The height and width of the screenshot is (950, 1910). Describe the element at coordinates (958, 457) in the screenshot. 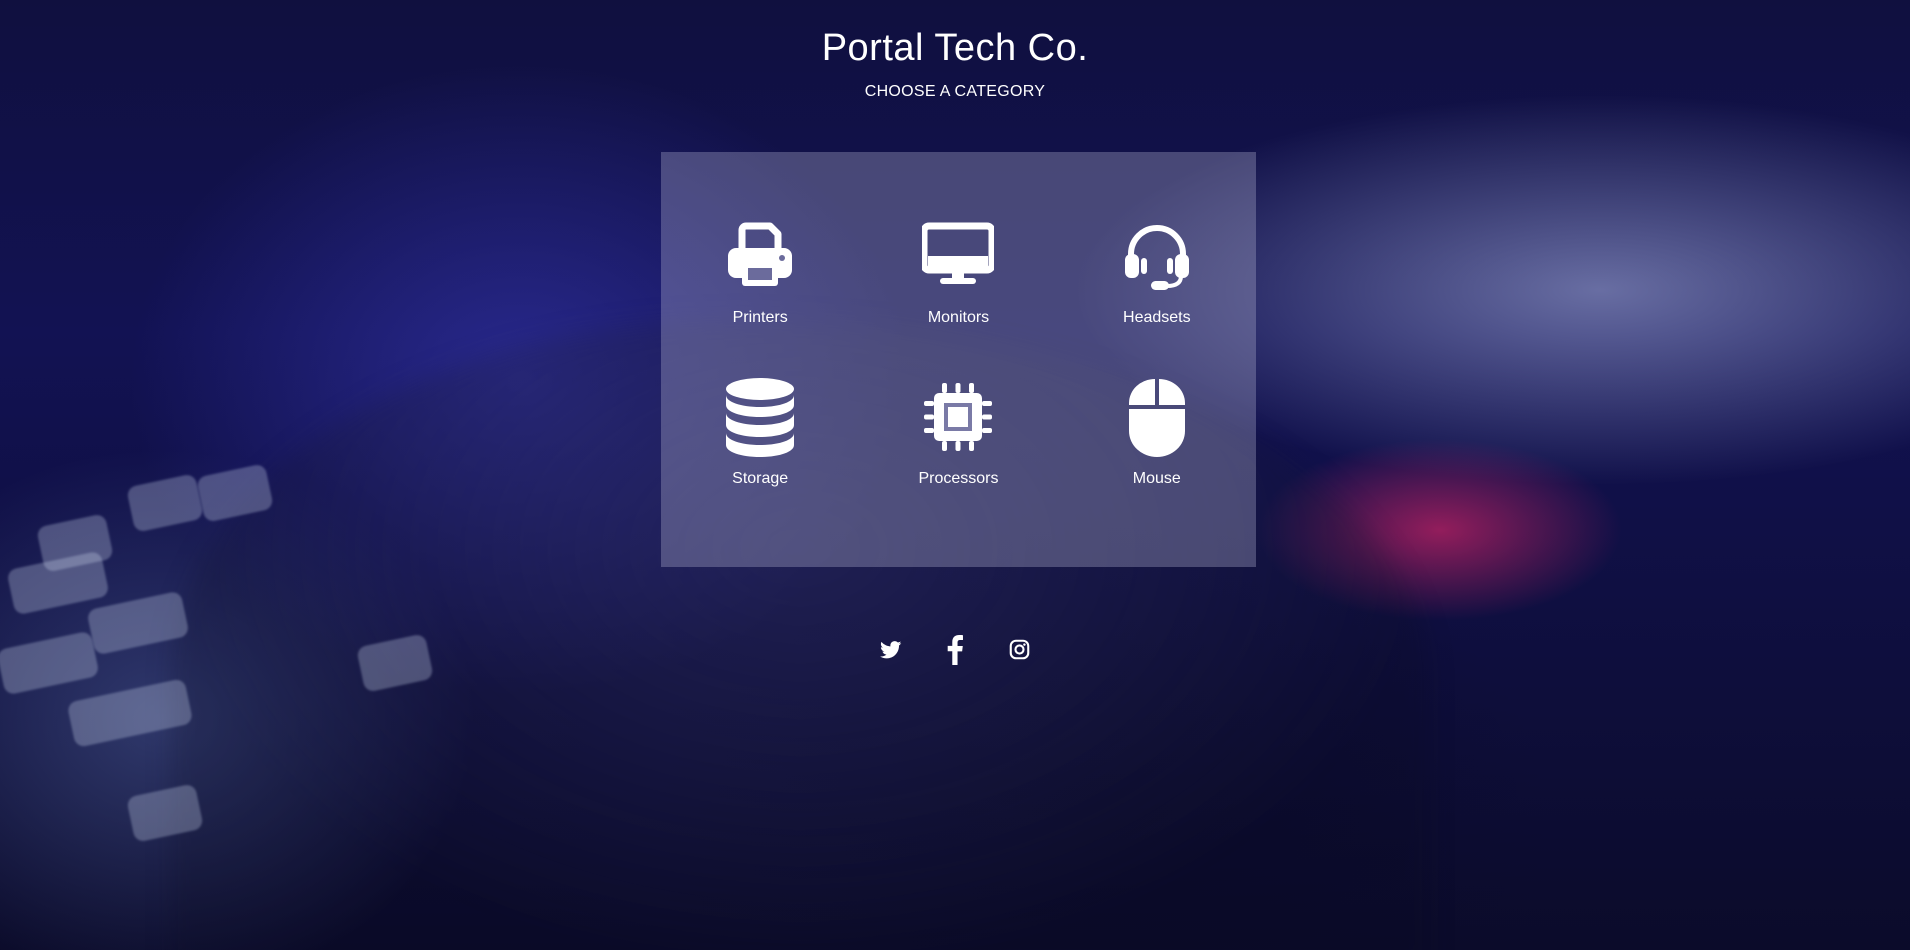

I see `category-processors: Processors` at that location.